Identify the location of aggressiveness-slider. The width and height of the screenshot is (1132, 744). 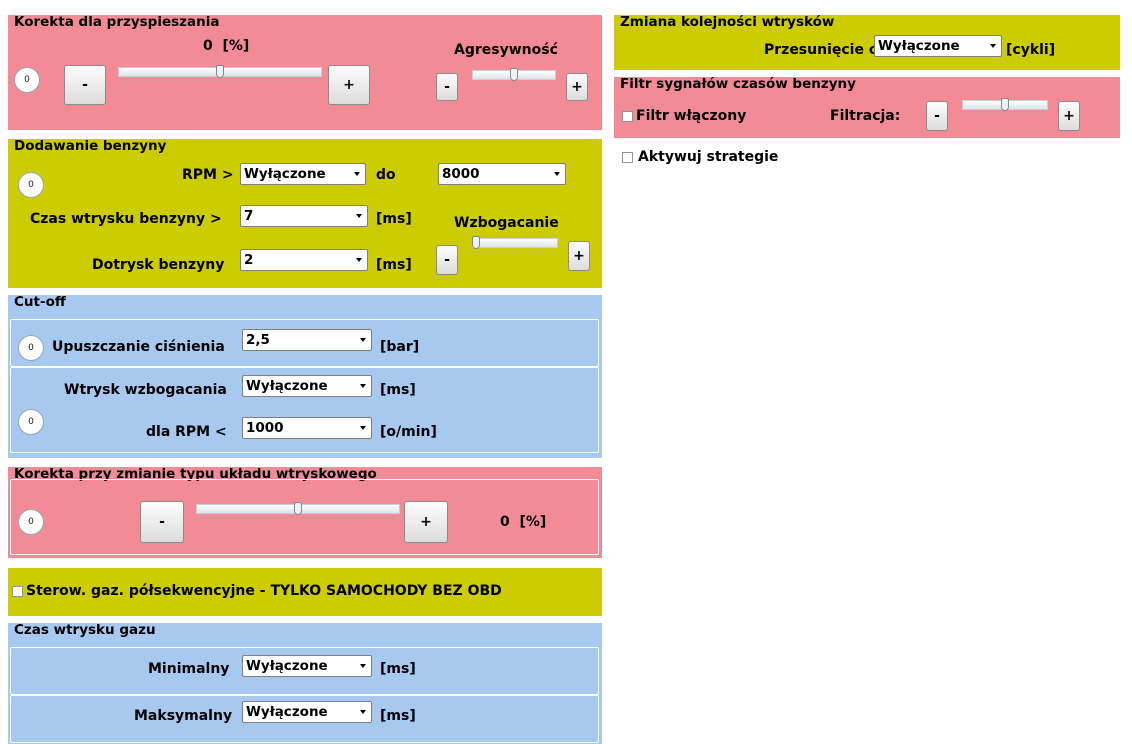
(514, 77).